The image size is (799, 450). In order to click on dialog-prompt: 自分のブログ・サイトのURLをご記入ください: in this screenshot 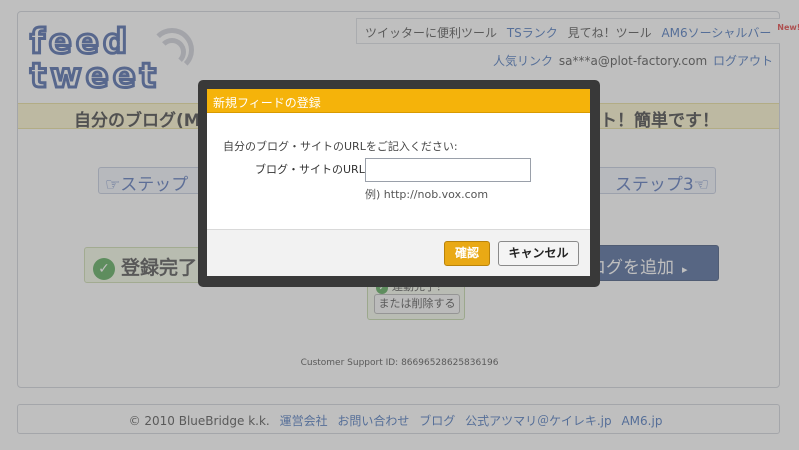, I will do `click(340, 146)`.